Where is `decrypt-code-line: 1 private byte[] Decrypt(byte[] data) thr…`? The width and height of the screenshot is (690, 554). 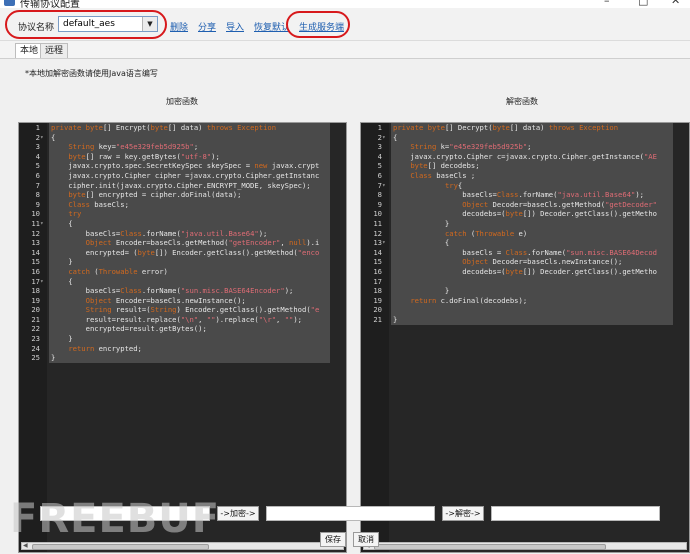
decrypt-code-line: 1 private byte[] Decrypt(byte[] data) thr… is located at coordinates (533, 128).